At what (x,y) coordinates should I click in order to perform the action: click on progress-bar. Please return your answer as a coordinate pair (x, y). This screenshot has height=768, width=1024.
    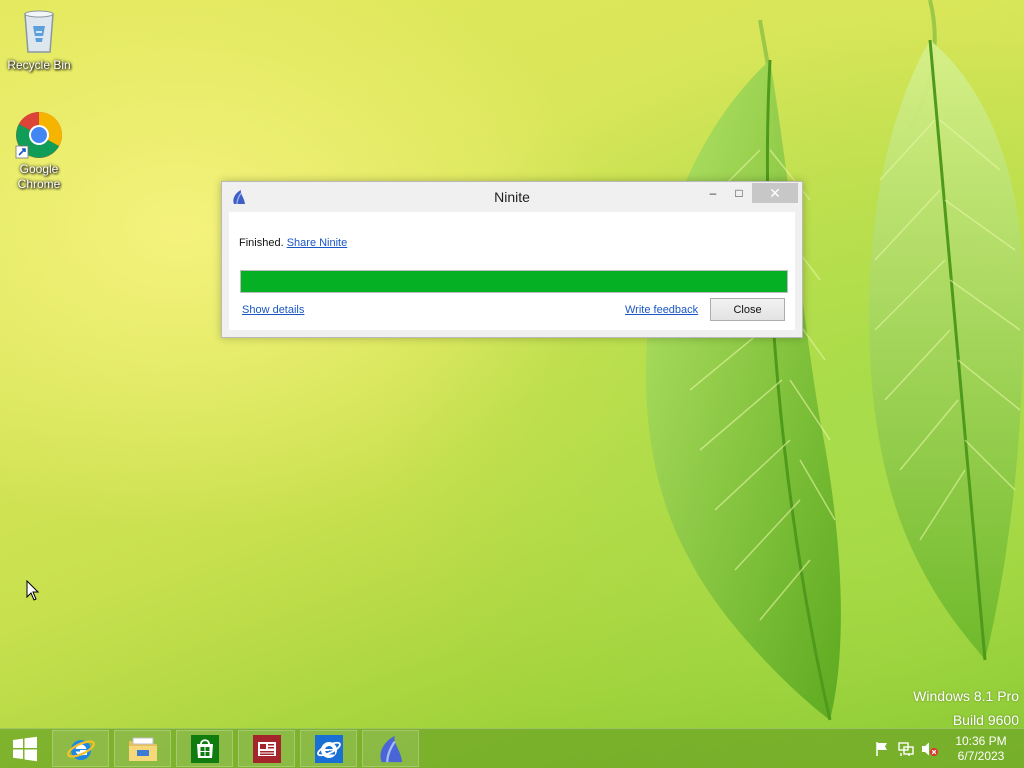
    Looking at the image, I should click on (514, 281).